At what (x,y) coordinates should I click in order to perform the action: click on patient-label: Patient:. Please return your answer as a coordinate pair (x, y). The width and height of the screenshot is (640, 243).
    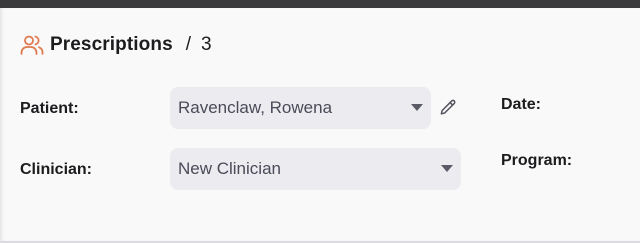
    Looking at the image, I should click on (49, 108).